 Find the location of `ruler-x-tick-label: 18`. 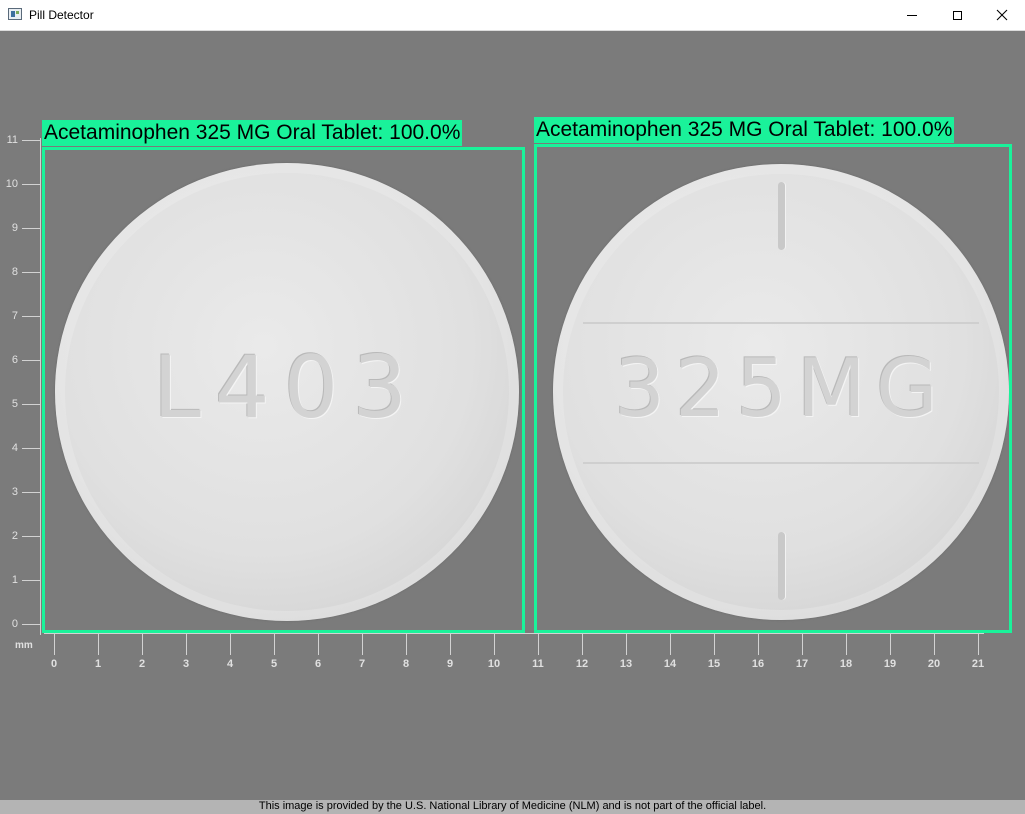

ruler-x-tick-label: 18 is located at coordinates (846, 664).